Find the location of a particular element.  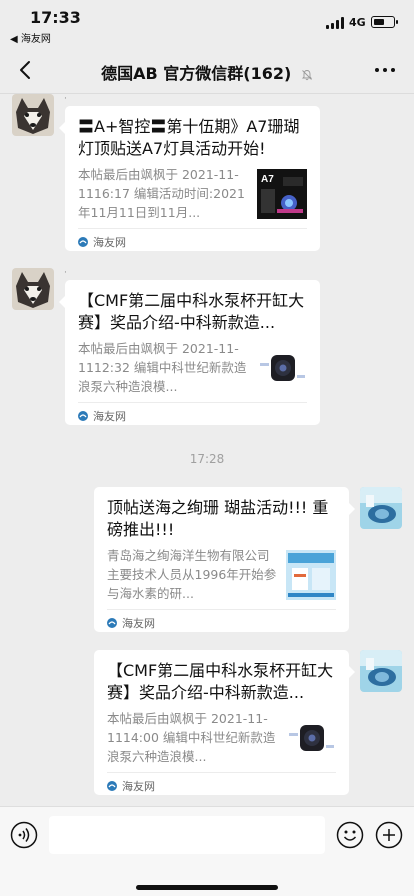

battery-level is located at coordinates (379, 21).